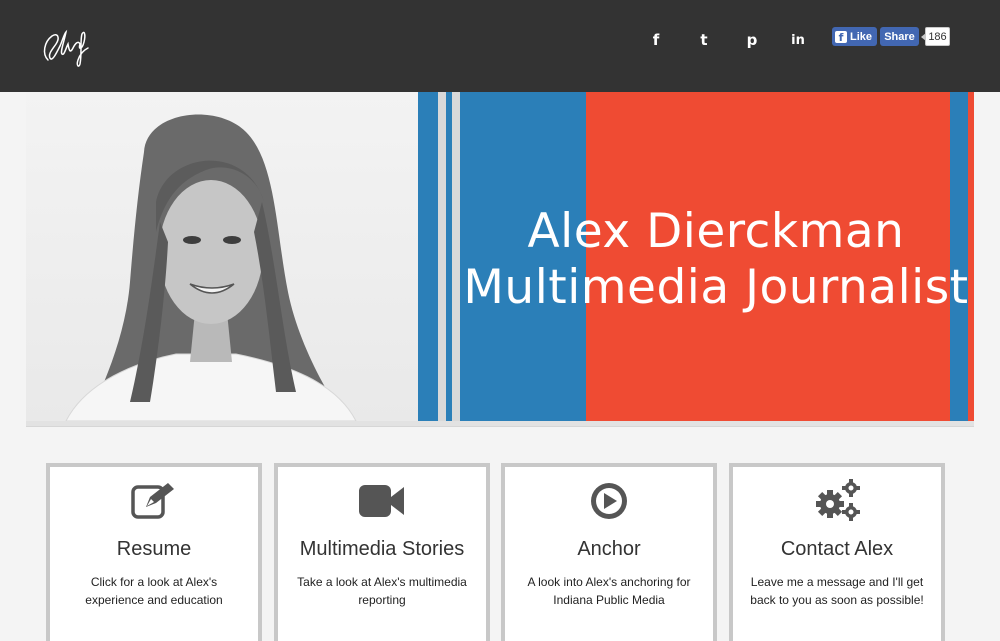 The image size is (1000, 641). Describe the element at coordinates (500, 46) in the screenshot. I see `site-header: f t p in f Like Share 186` at that location.